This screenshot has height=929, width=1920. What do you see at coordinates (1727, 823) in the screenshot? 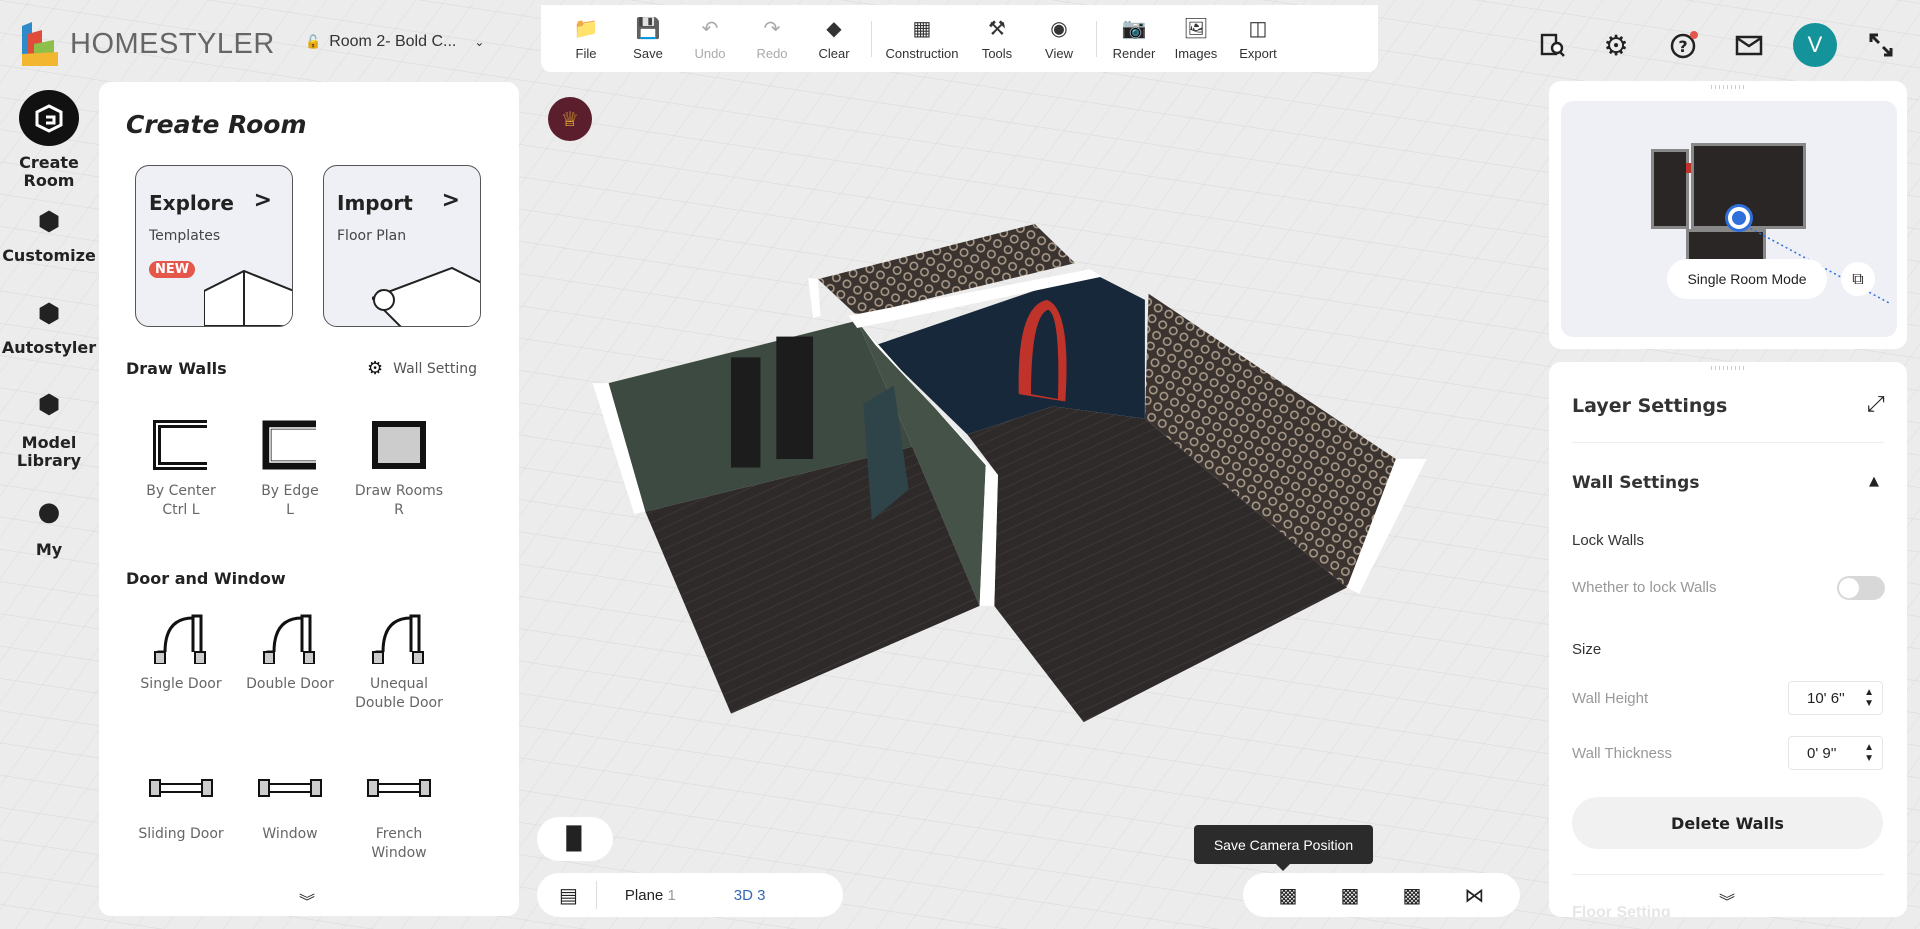
I see `delete-walls-button: Delete Walls` at bounding box center [1727, 823].